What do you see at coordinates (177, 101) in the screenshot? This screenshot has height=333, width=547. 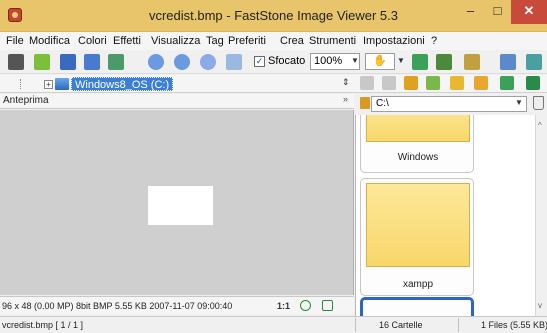 I see `preview-header: Anteprima »` at bounding box center [177, 101].